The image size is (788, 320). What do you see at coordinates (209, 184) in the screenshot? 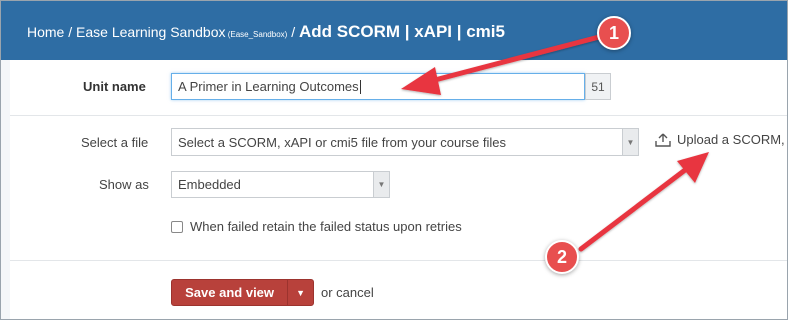
I see `show-as-value: Embedded` at bounding box center [209, 184].